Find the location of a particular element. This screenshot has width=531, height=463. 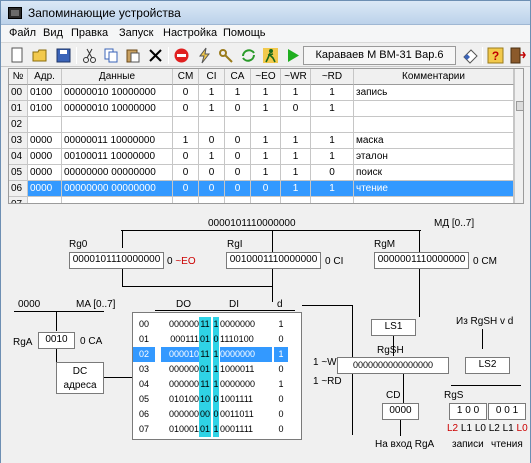

new-icon is located at coordinates (17, 55).